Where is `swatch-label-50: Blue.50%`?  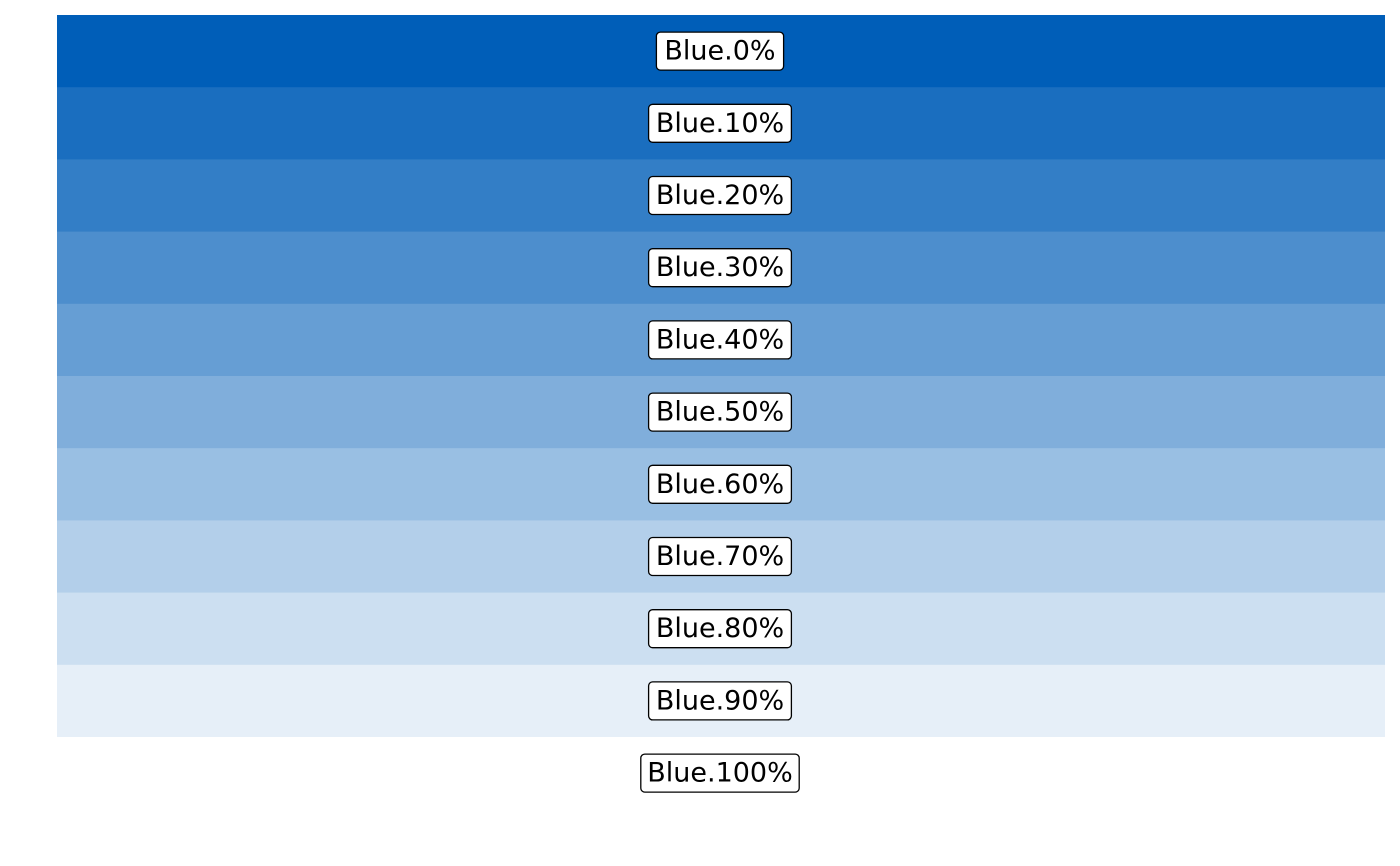 swatch-label-50: Blue.50% is located at coordinates (720, 412).